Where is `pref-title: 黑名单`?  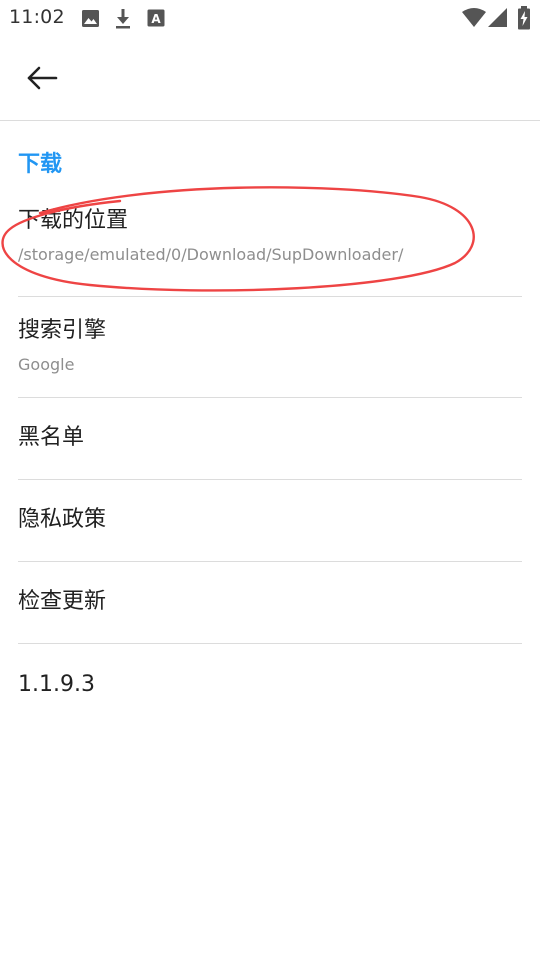
pref-title: 黑名单 is located at coordinates (51, 437).